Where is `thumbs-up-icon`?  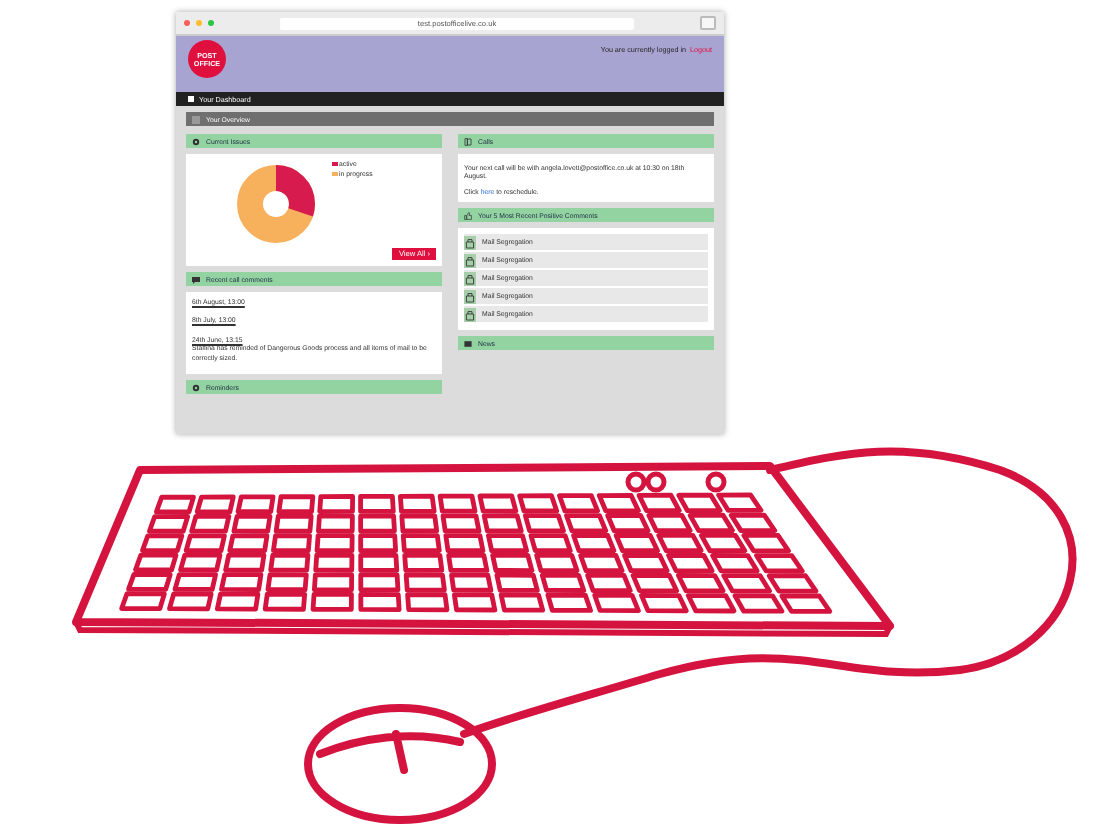
thumbs-up-icon is located at coordinates (468, 215).